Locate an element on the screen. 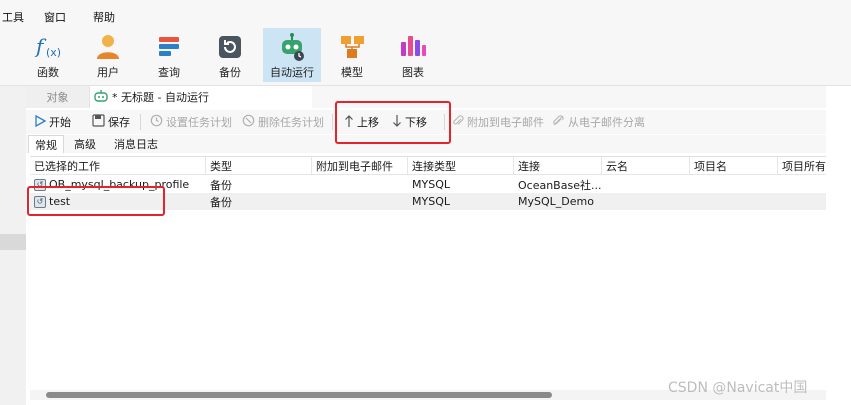 The image size is (851, 405). left-sidebar is located at coordinates (13, 245).